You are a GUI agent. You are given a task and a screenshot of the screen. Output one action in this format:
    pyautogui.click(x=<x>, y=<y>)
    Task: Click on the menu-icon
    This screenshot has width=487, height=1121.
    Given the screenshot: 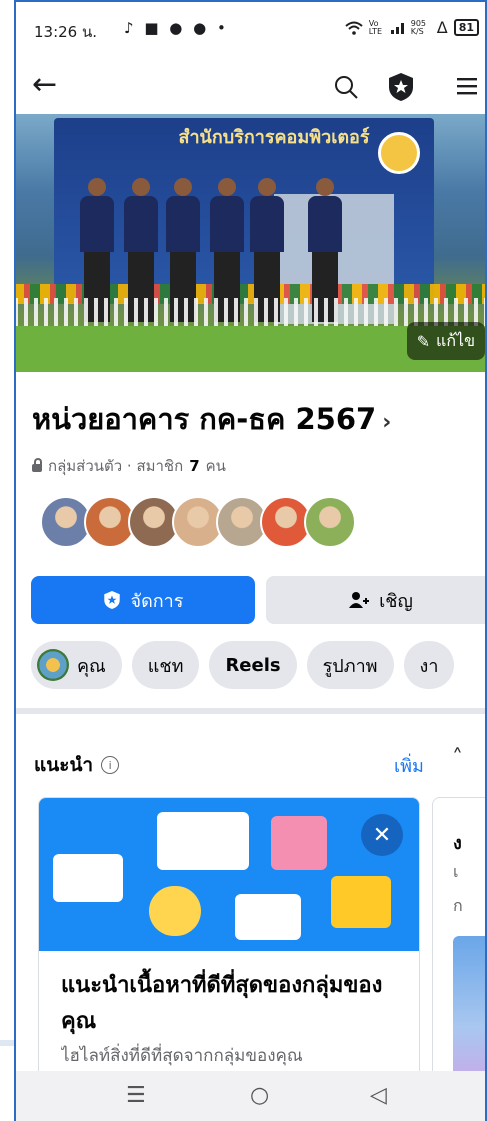 What is the action you would take?
    pyautogui.click(x=467, y=86)
    